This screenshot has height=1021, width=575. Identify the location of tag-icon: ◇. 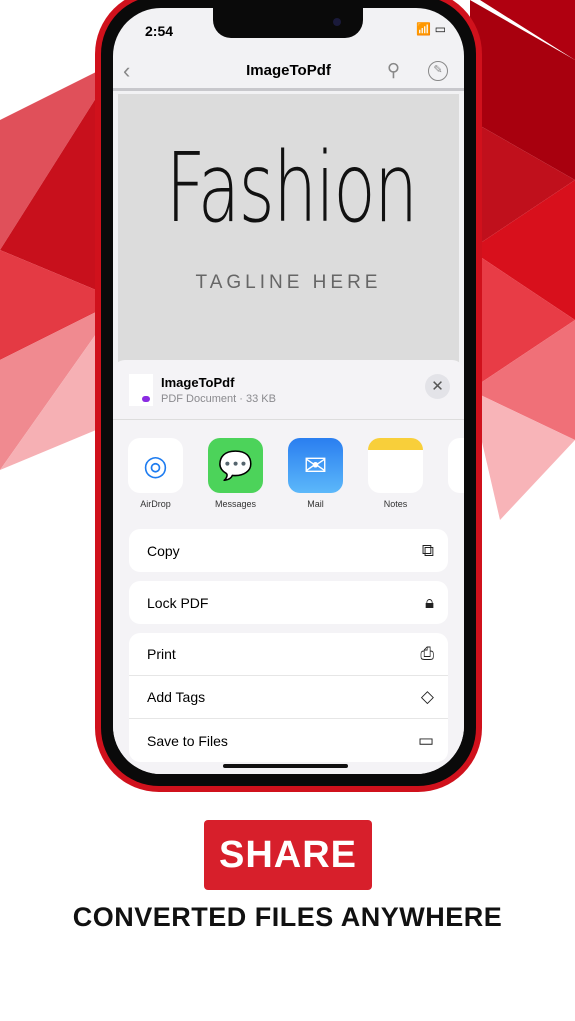
(427, 696).